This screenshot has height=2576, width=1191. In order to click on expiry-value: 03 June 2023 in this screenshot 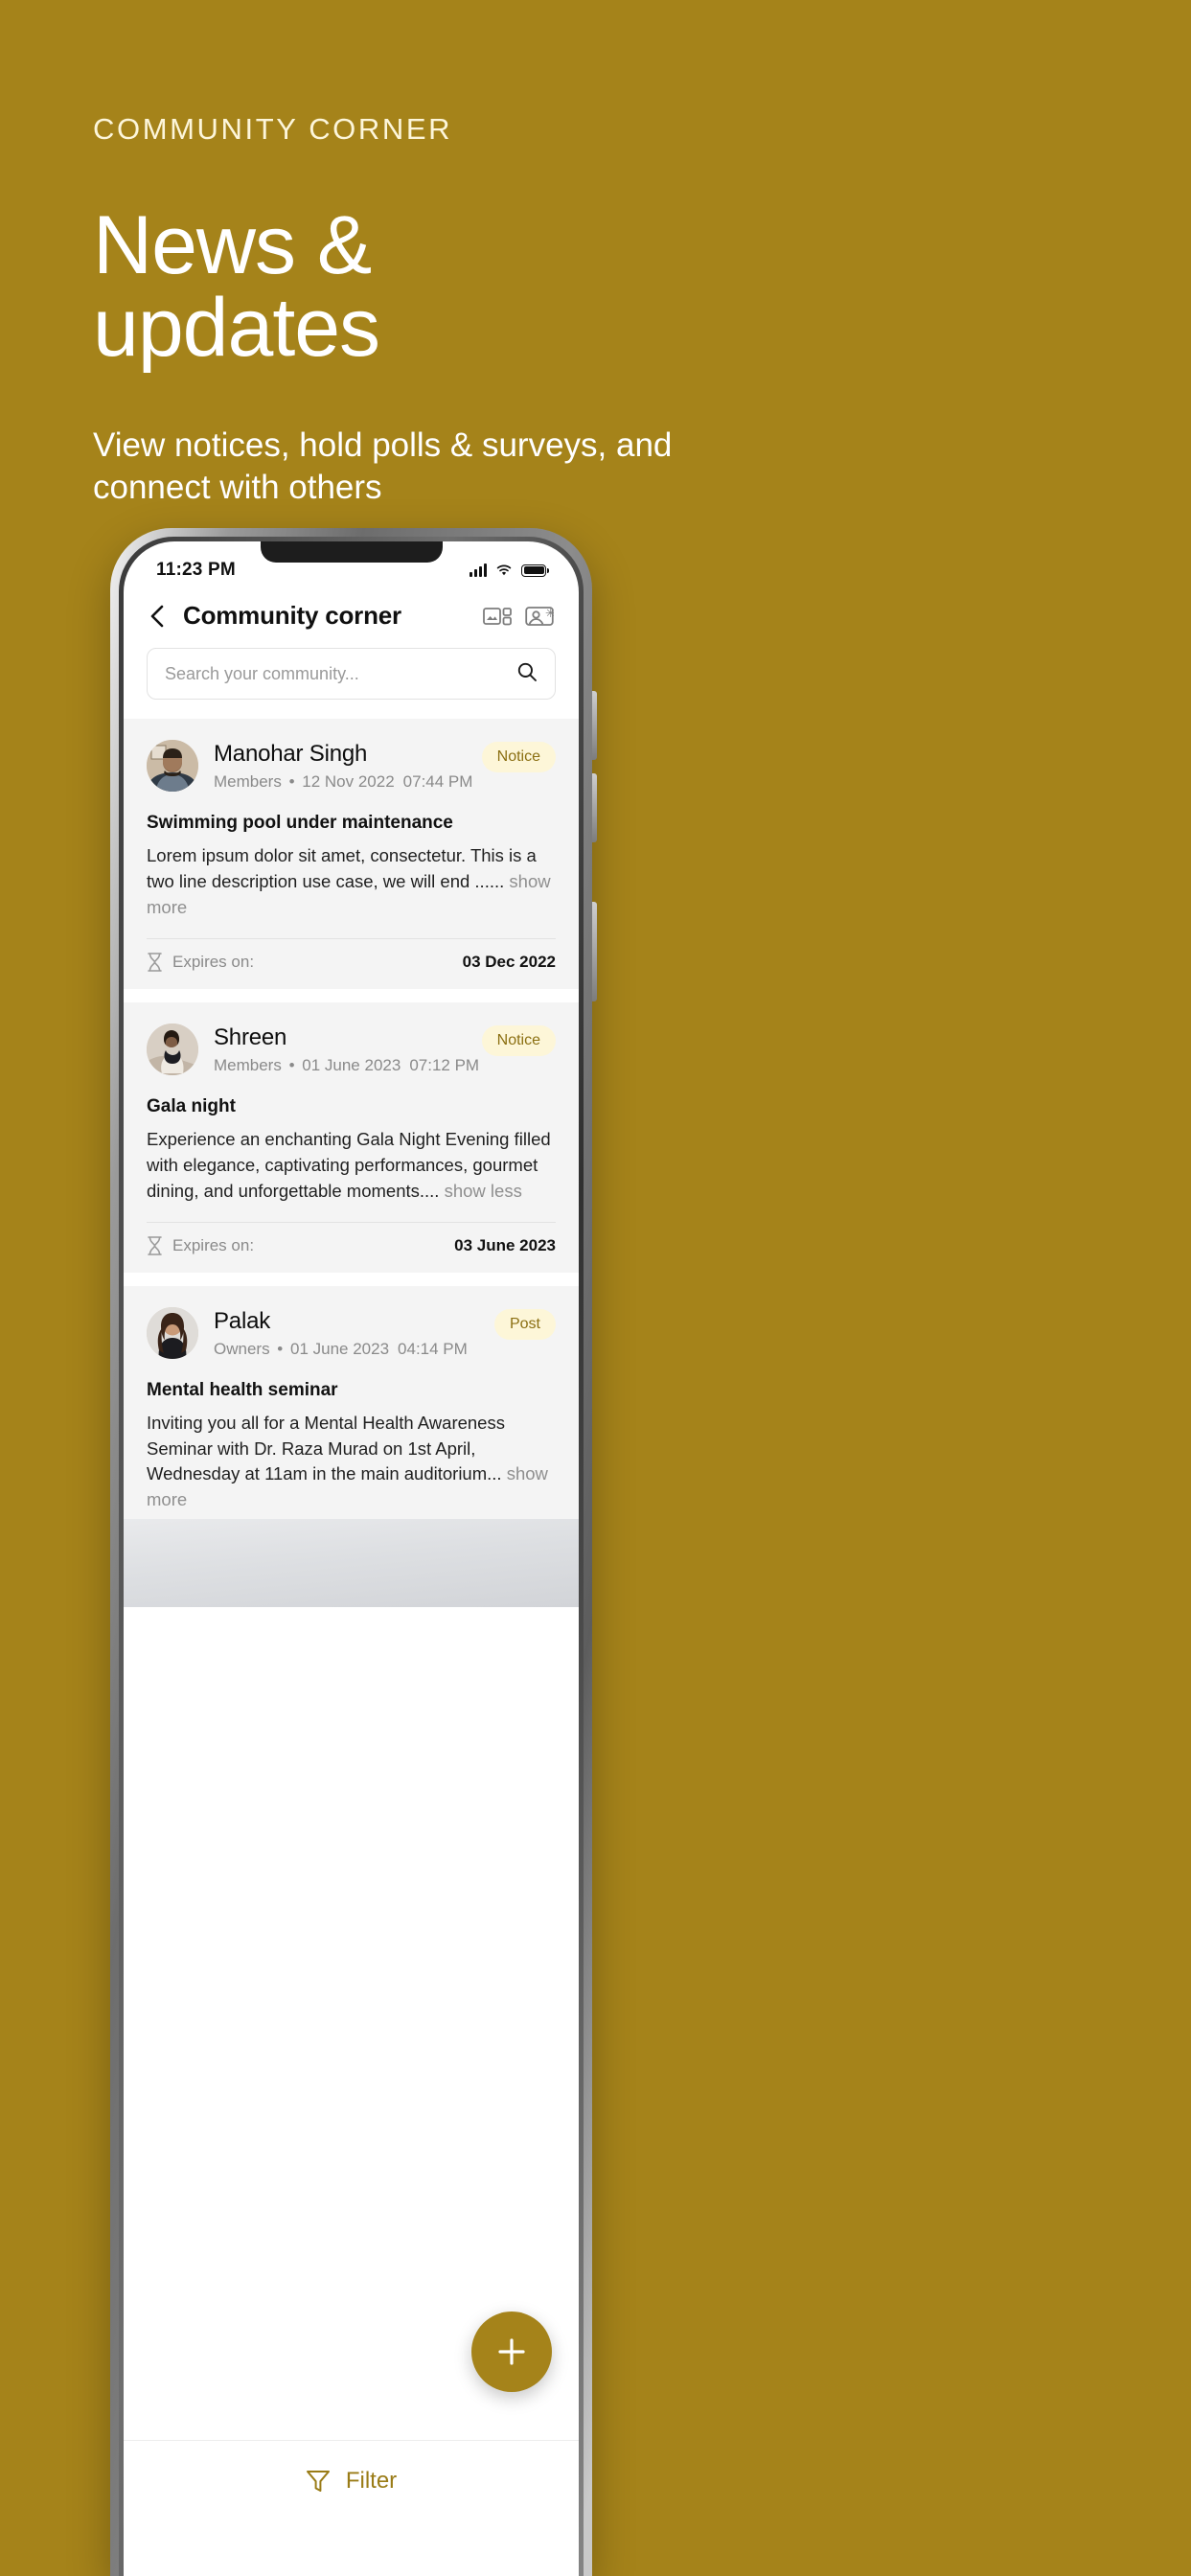, I will do `click(505, 1244)`.